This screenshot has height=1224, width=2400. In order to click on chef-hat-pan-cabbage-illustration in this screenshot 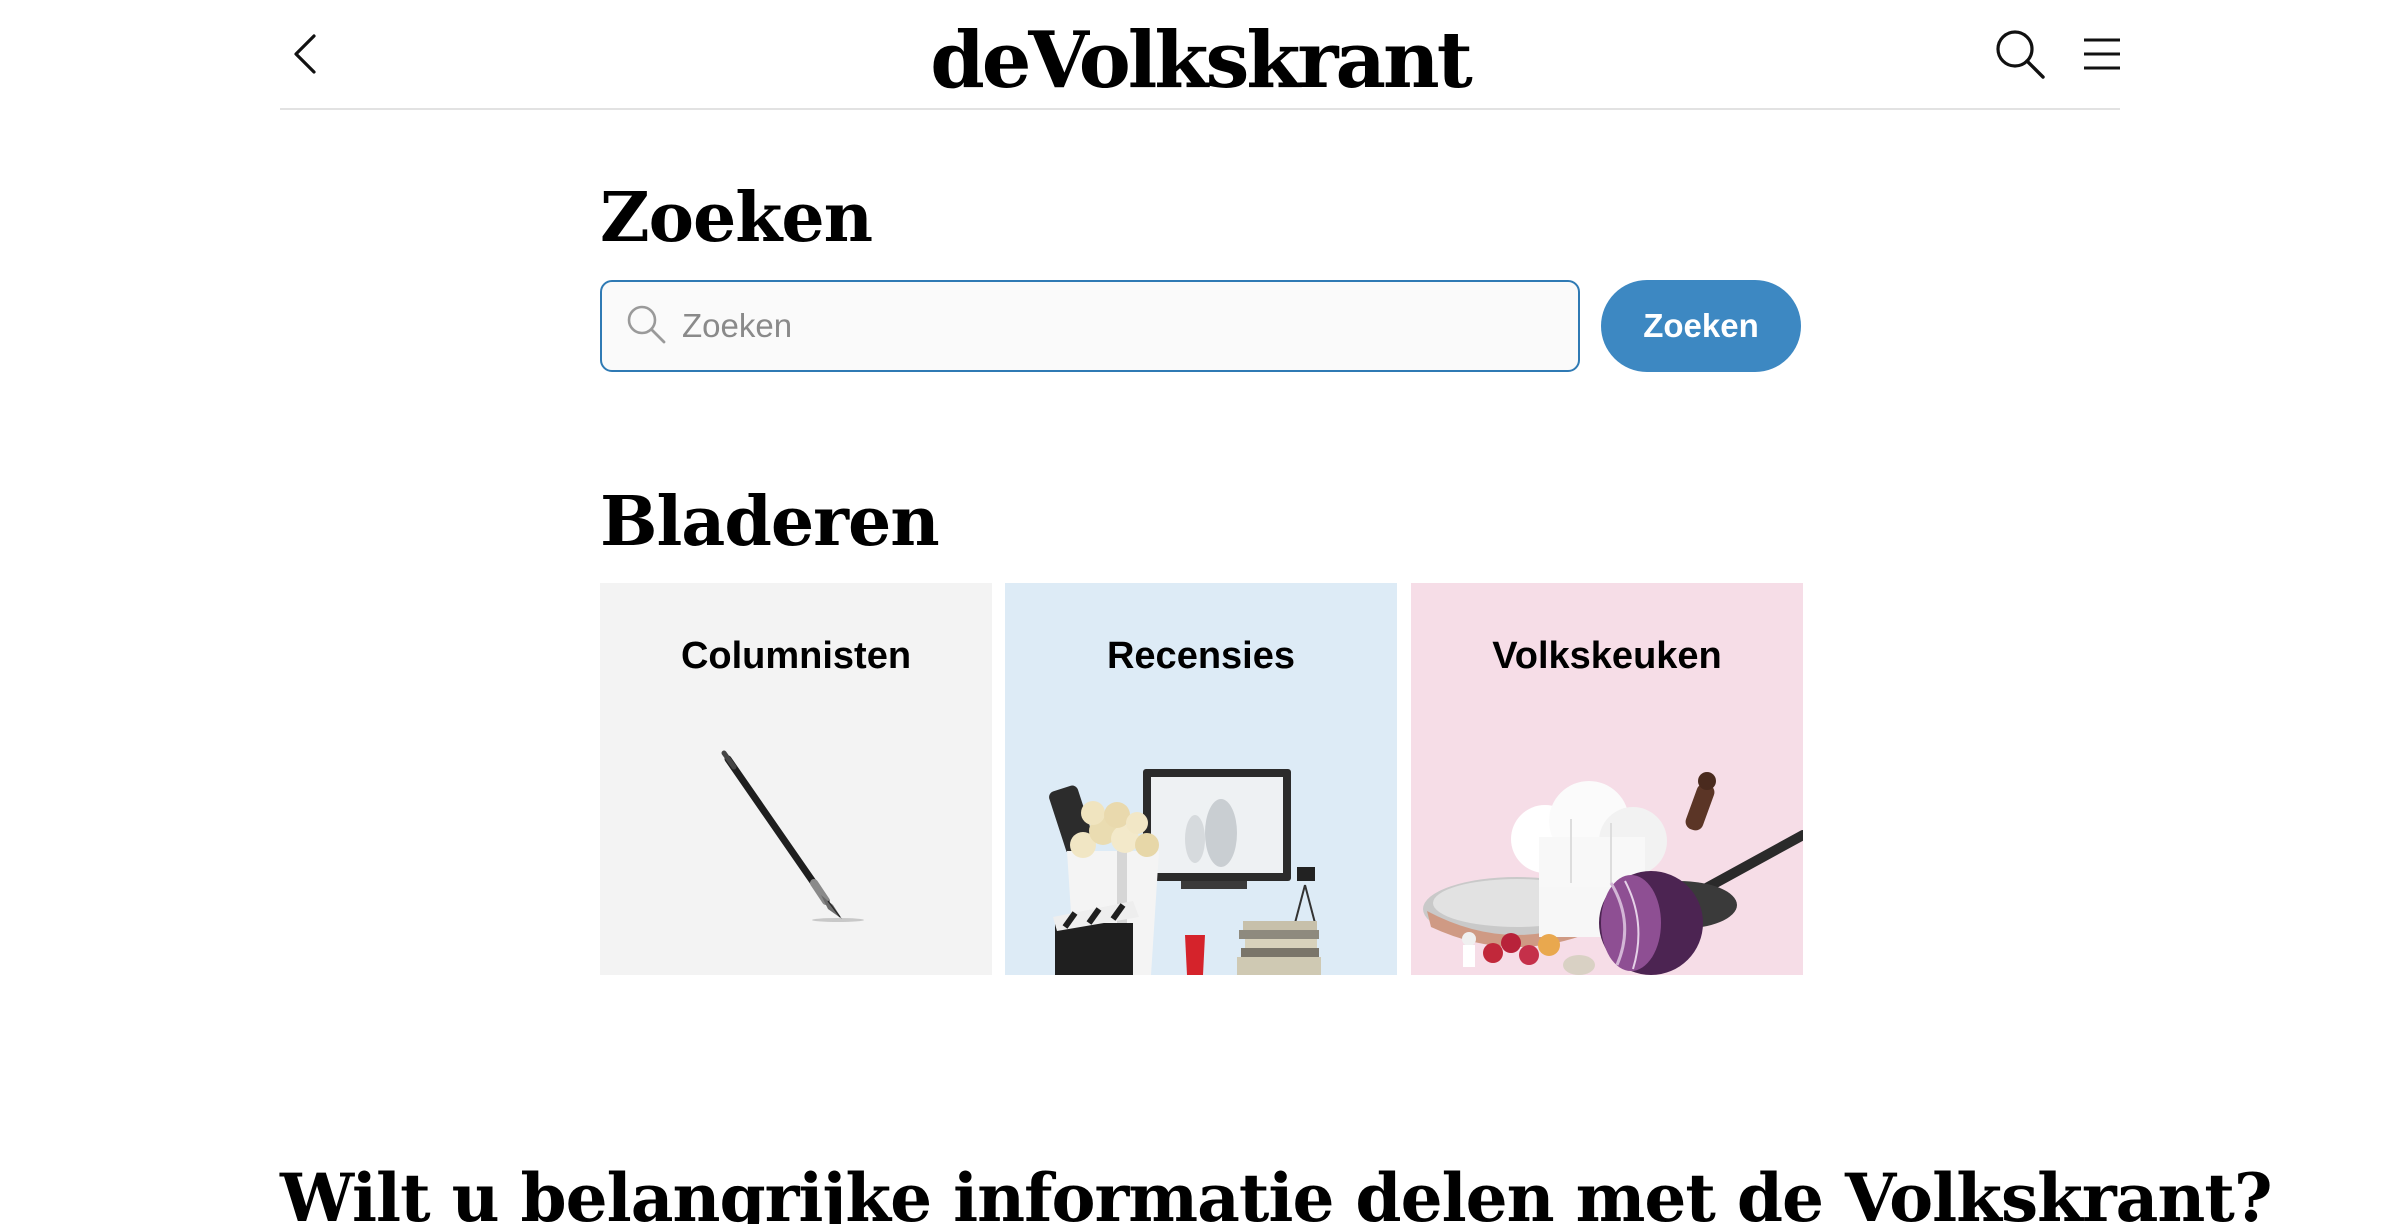, I will do `click(1613, 873)`.